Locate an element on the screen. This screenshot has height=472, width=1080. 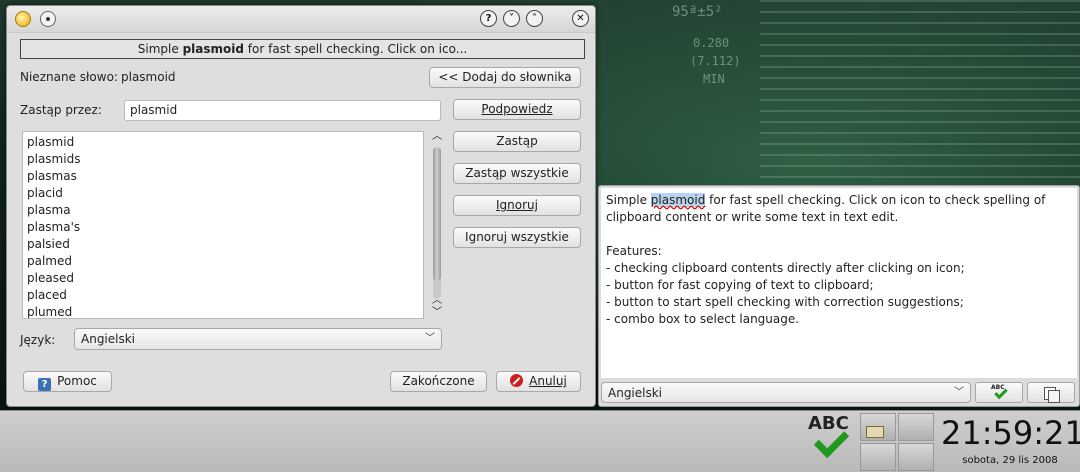
copy-to-clipboard-button is located at coordinates (1051, 392).